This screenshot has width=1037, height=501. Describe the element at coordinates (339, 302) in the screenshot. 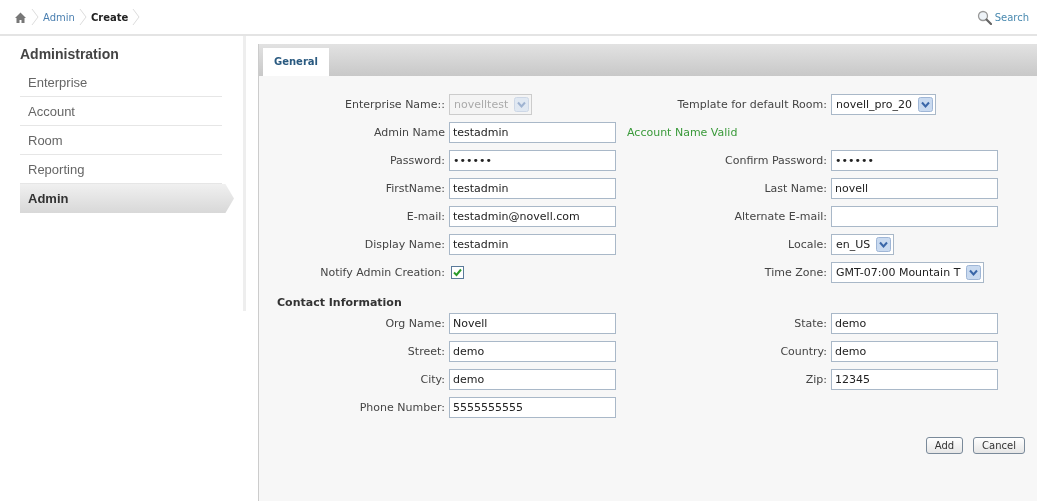

I see `section-heading: Contact Information` at that location.